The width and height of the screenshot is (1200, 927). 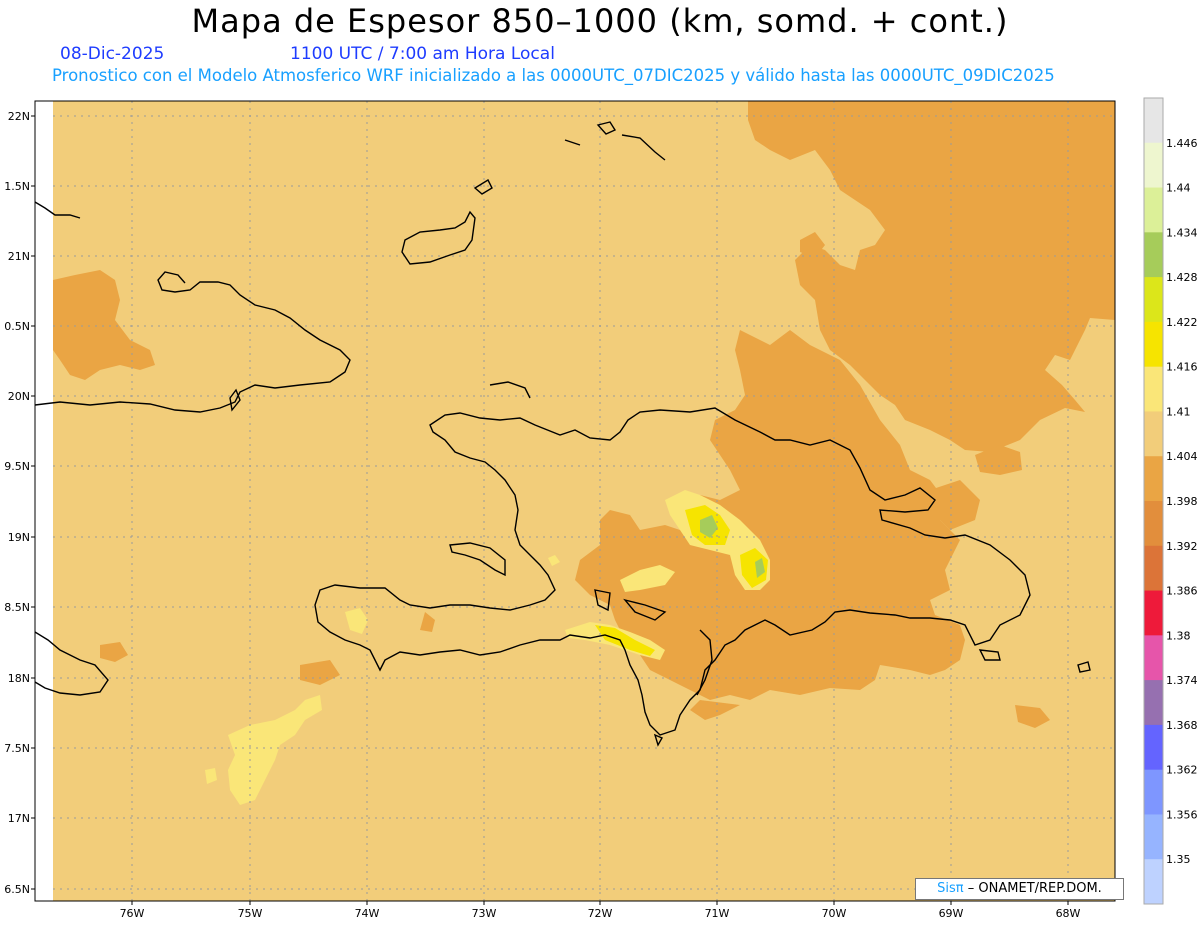 What do you see at coordinates (17, 748) in the screenshot?
I see `lat-label: 7.5N` at bounding box center [17, 748].